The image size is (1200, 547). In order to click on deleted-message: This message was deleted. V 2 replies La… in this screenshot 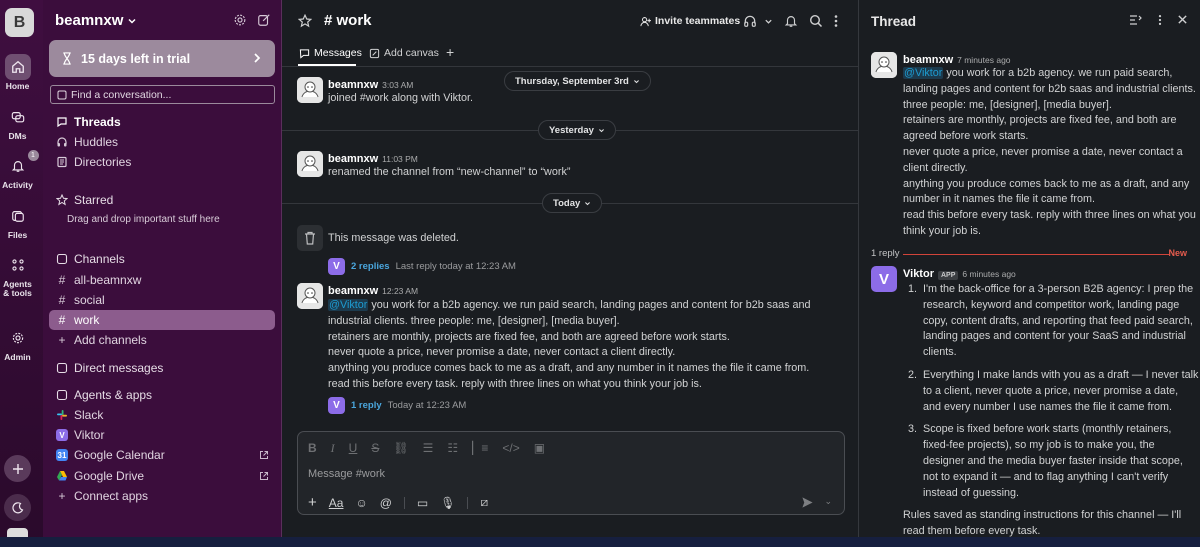, I will do `click(567, 250)`.